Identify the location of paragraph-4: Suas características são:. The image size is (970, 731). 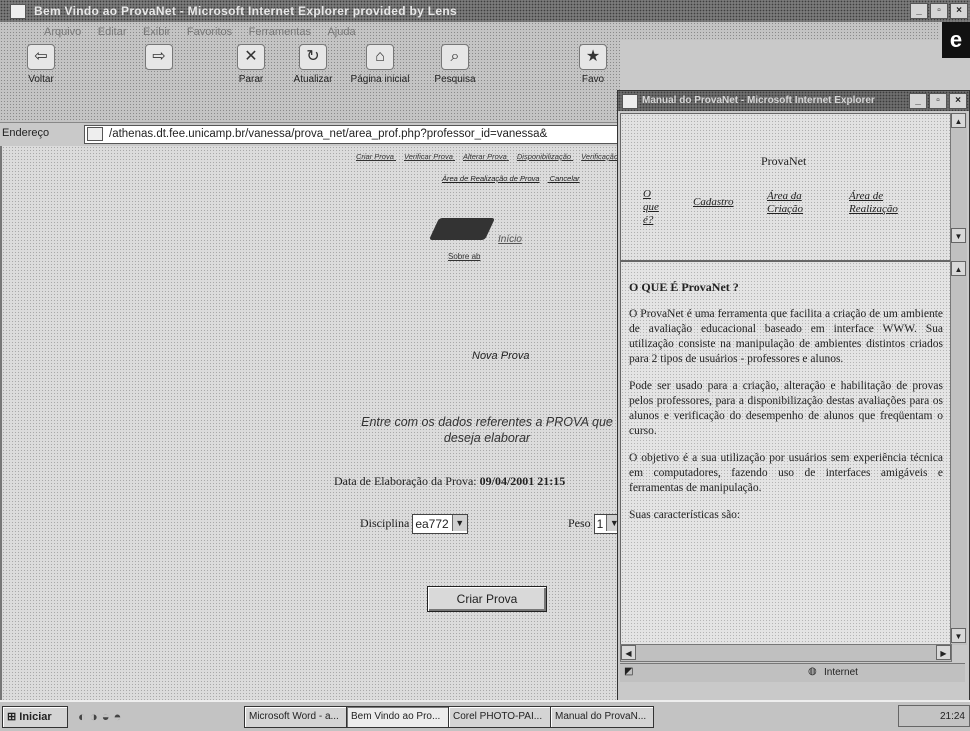
(685, 515).